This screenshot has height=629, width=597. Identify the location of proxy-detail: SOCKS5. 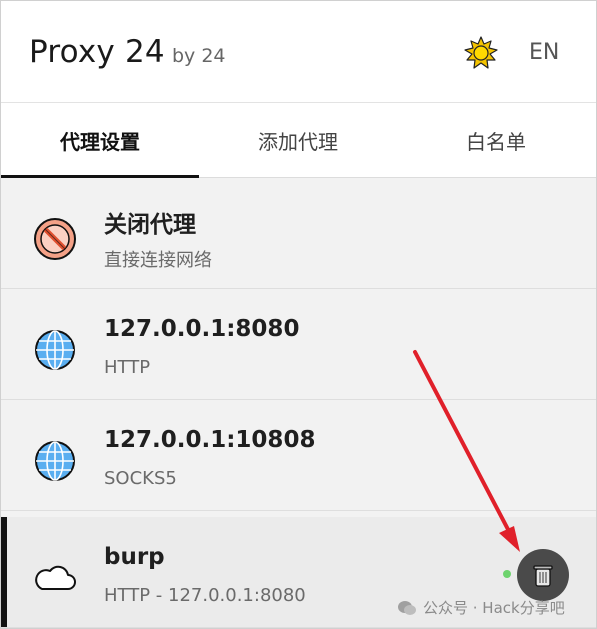
(140, 478).